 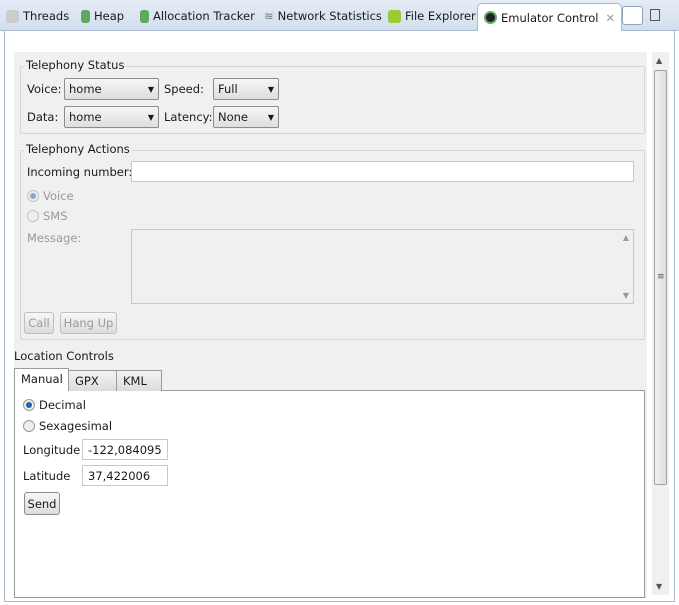 I want to click on tab-label: Threads, so click(x=46, y=16).